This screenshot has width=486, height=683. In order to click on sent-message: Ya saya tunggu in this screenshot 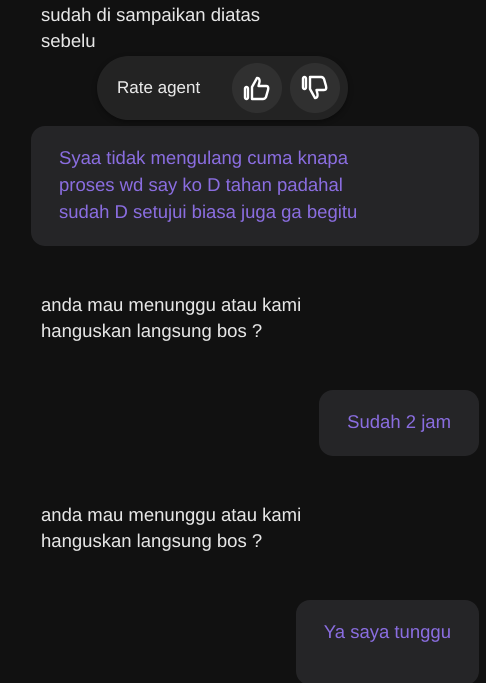, I will do `click(387, 641)`.